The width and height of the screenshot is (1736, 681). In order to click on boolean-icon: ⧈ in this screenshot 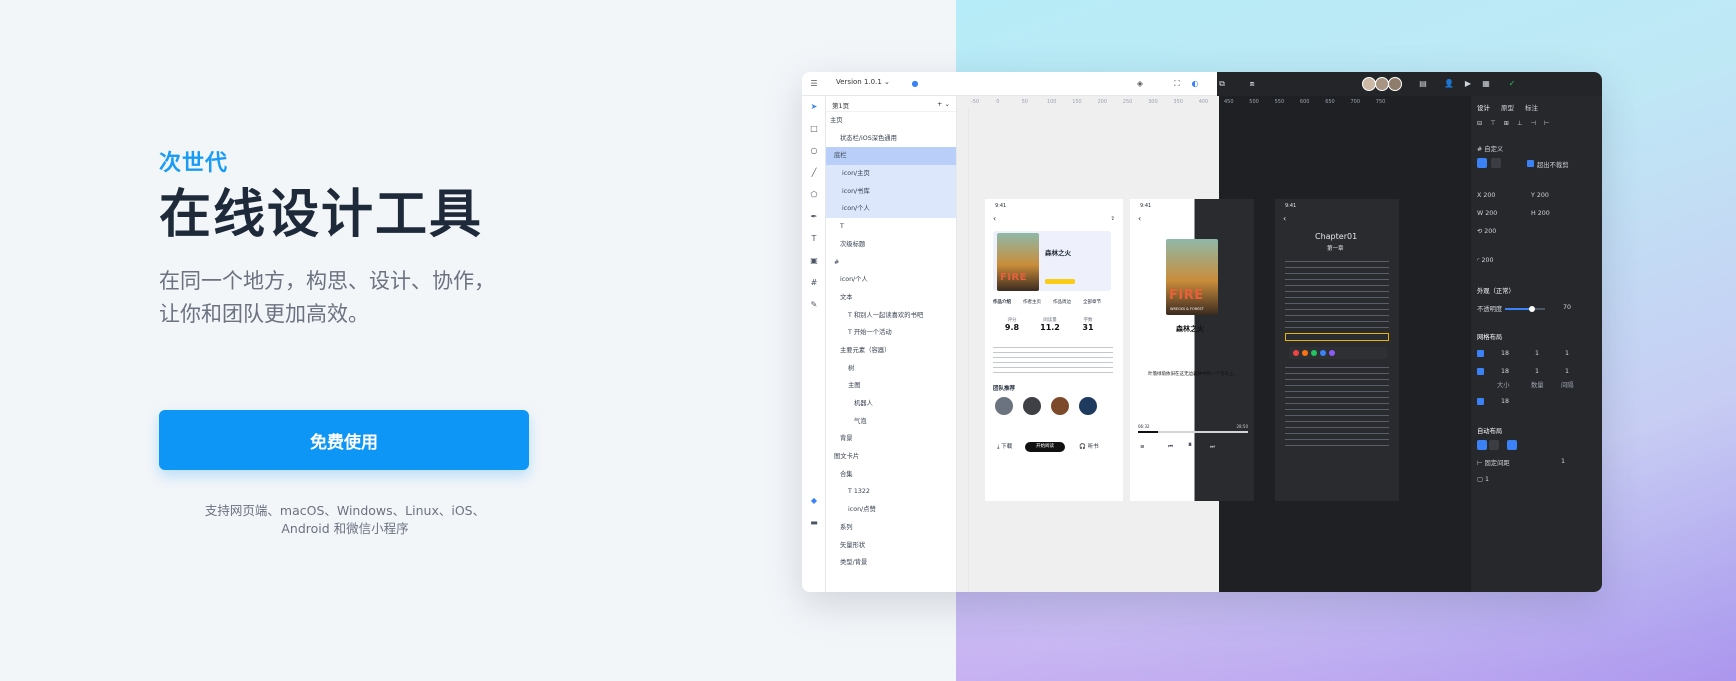, I will do `click(1252, 84)`.